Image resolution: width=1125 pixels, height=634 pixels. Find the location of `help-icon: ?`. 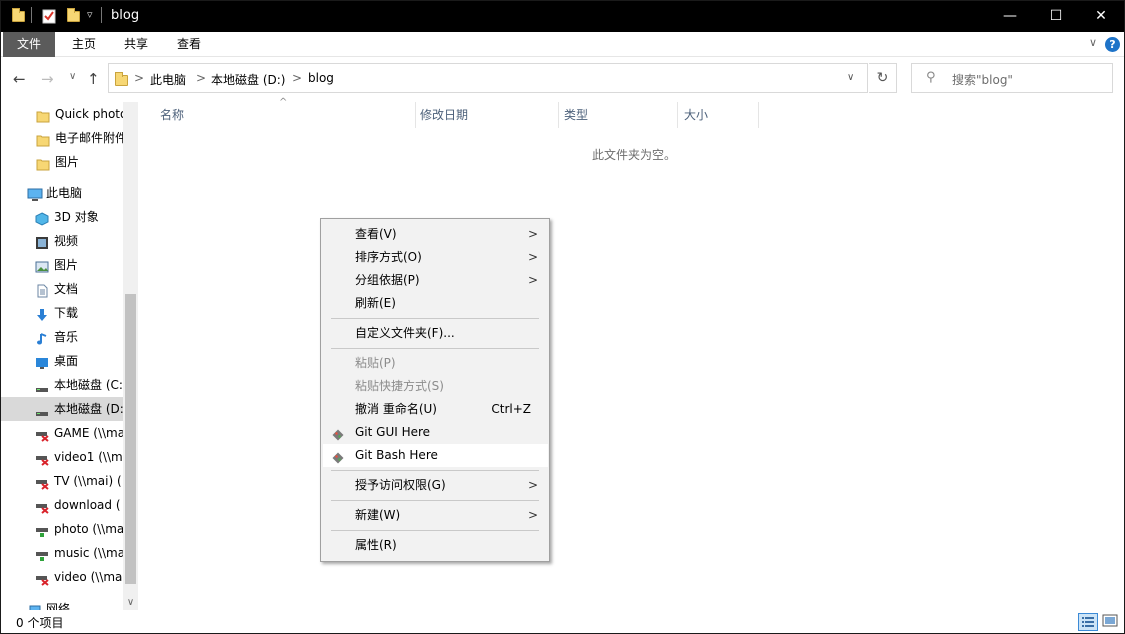

help-icon: ? is located at coordinates (1112, 44).